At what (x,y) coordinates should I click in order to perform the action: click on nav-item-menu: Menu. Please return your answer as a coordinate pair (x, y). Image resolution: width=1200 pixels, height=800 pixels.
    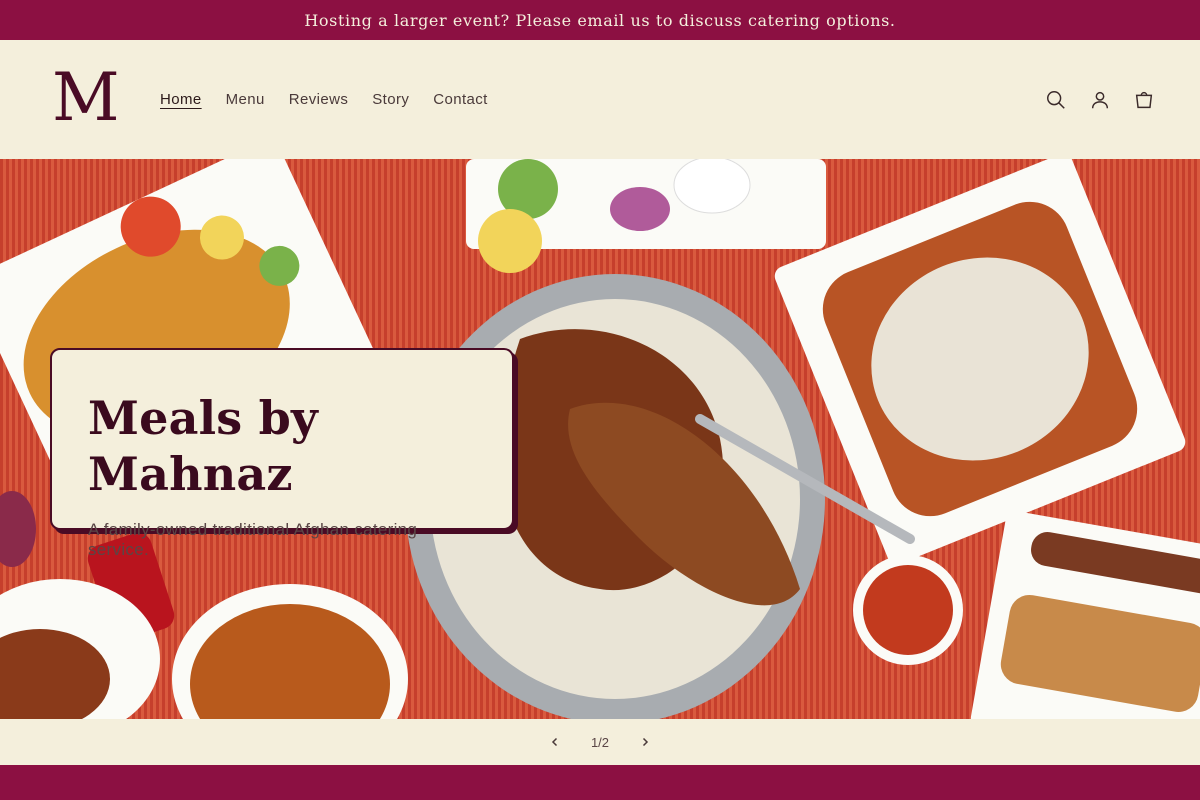
    Looking at the image, I should click on (245, 99).